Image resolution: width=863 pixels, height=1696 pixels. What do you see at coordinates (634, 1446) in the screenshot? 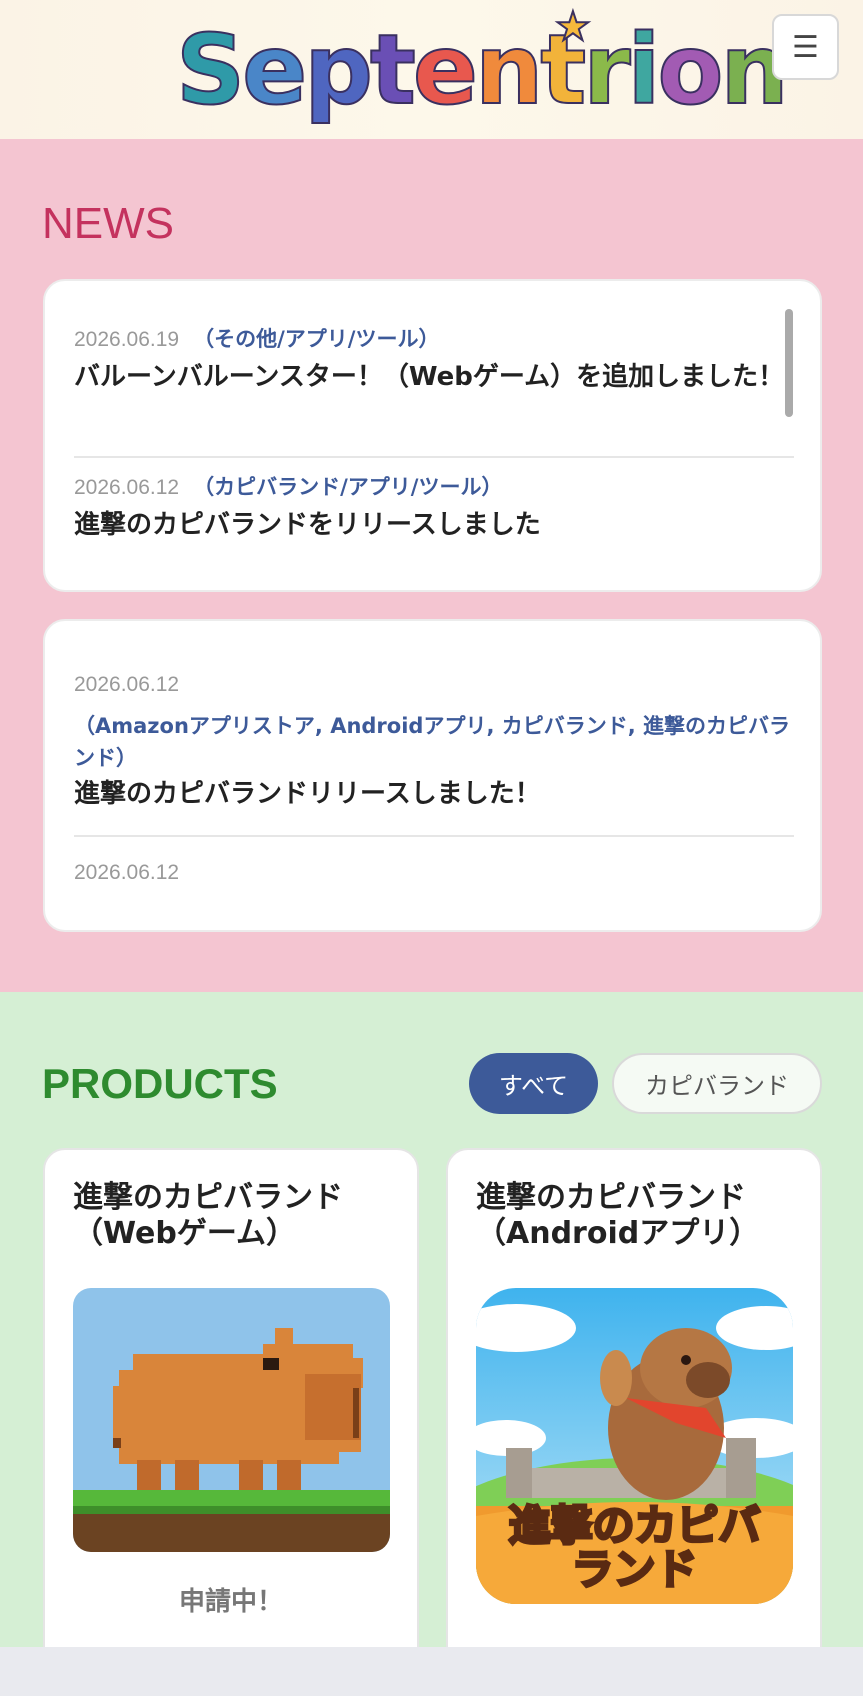
I see `capybara-app-icon-image: 進撃のカピバランド` at bounding box center [634, 1446].